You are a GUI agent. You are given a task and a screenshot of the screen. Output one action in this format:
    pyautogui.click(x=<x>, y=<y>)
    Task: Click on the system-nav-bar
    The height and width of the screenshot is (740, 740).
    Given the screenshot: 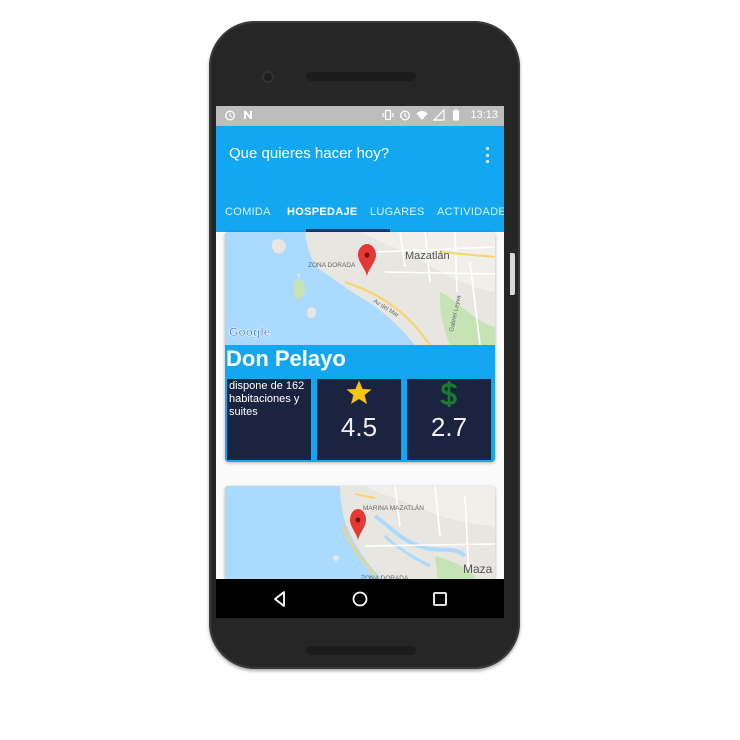 What is the action you would take?
    pyautogui.click(x=360, y=598)
    